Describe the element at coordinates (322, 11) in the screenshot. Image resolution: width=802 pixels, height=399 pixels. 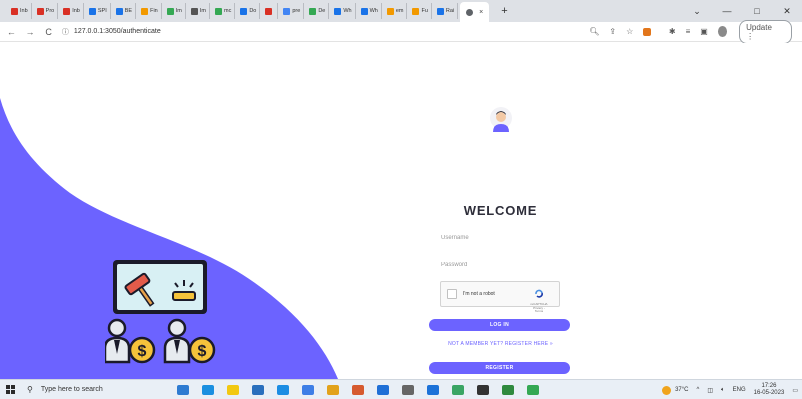
I see `tab-label: De` at that location.